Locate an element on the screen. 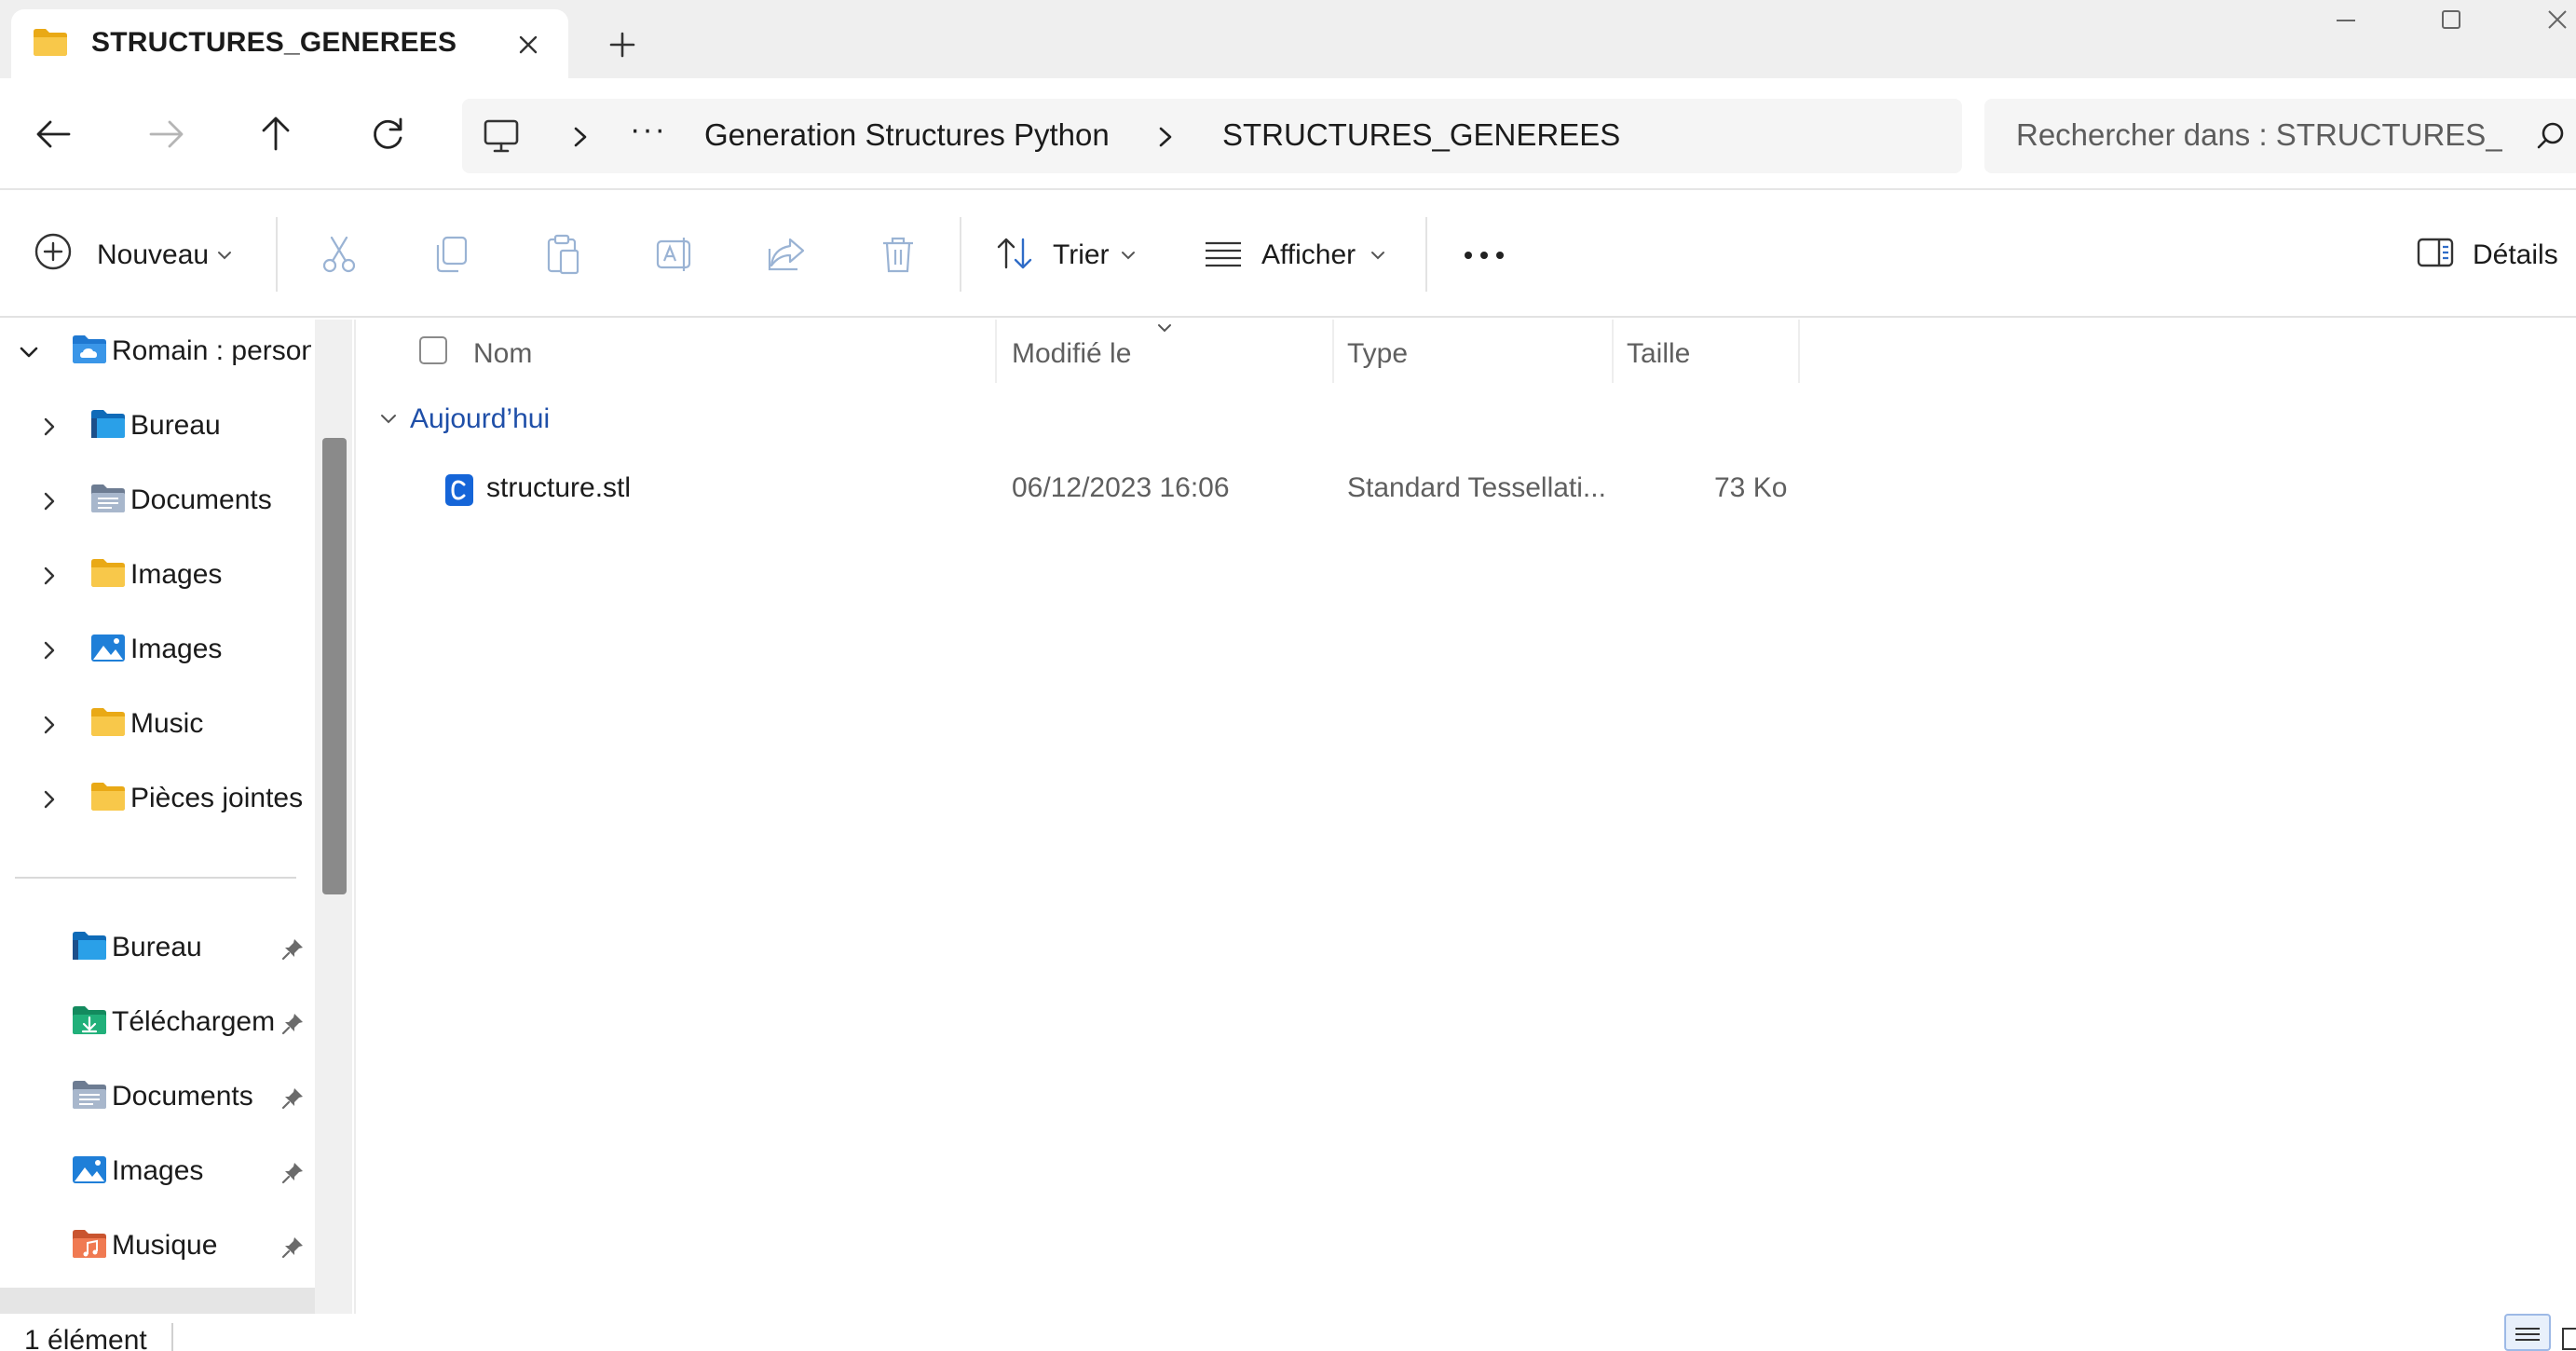  sidebar-item-music: Music is located at coordinates (158, 724).